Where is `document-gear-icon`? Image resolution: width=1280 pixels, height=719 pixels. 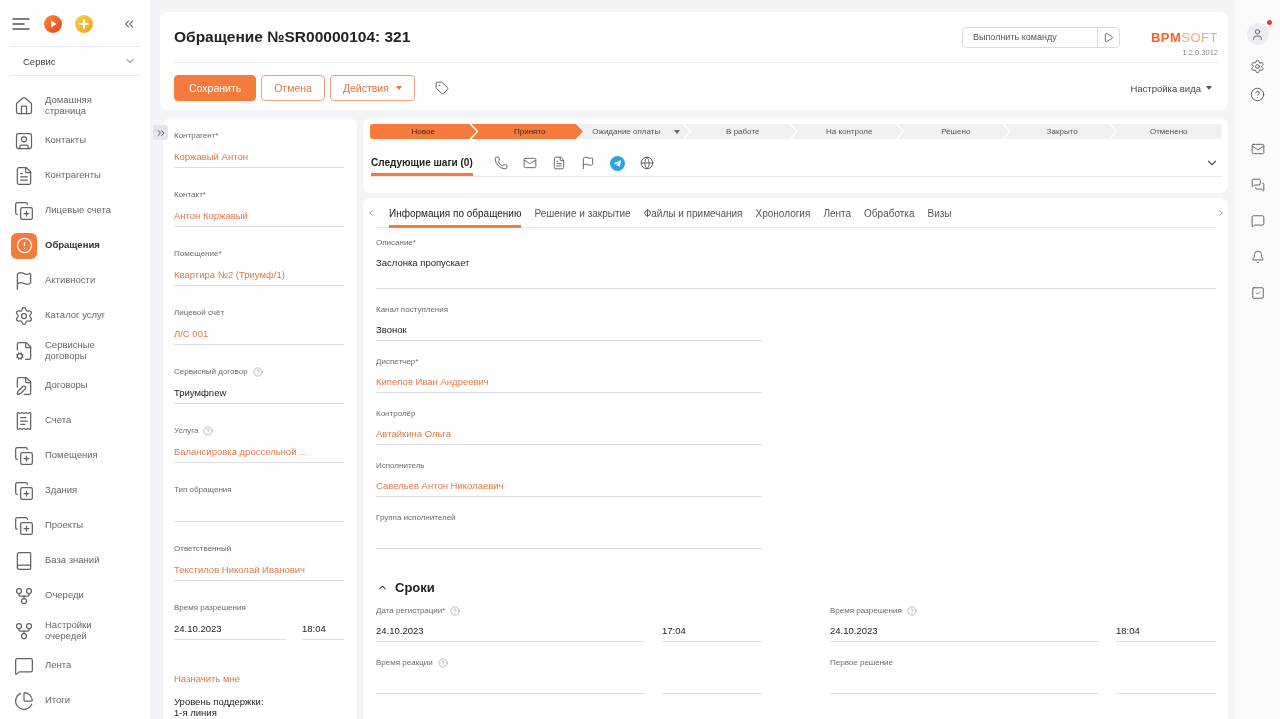 document-gear-icon is located at coordinates (24, 350).